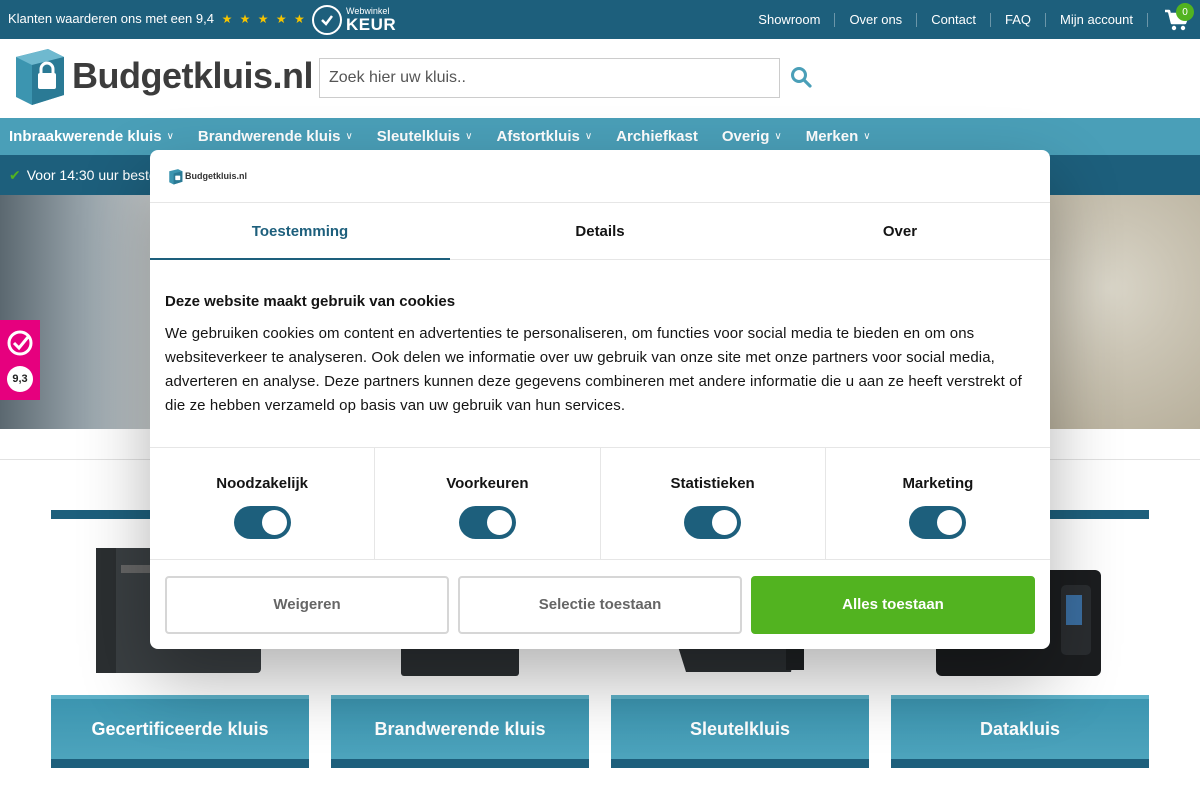 This screenshot has width=1200, height=800. I want to click on dialog-logo: Budgetkluis.nl, so click(207, 176).